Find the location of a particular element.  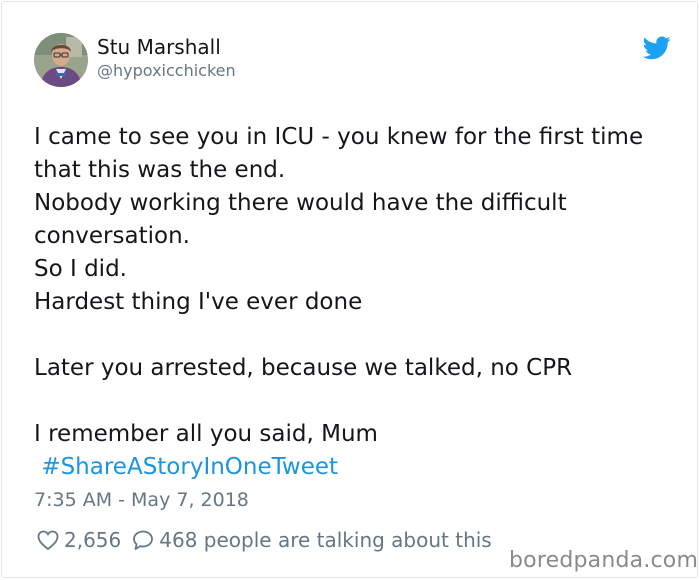

watermark: boredpanda.com is located at coordinates (604, 560).